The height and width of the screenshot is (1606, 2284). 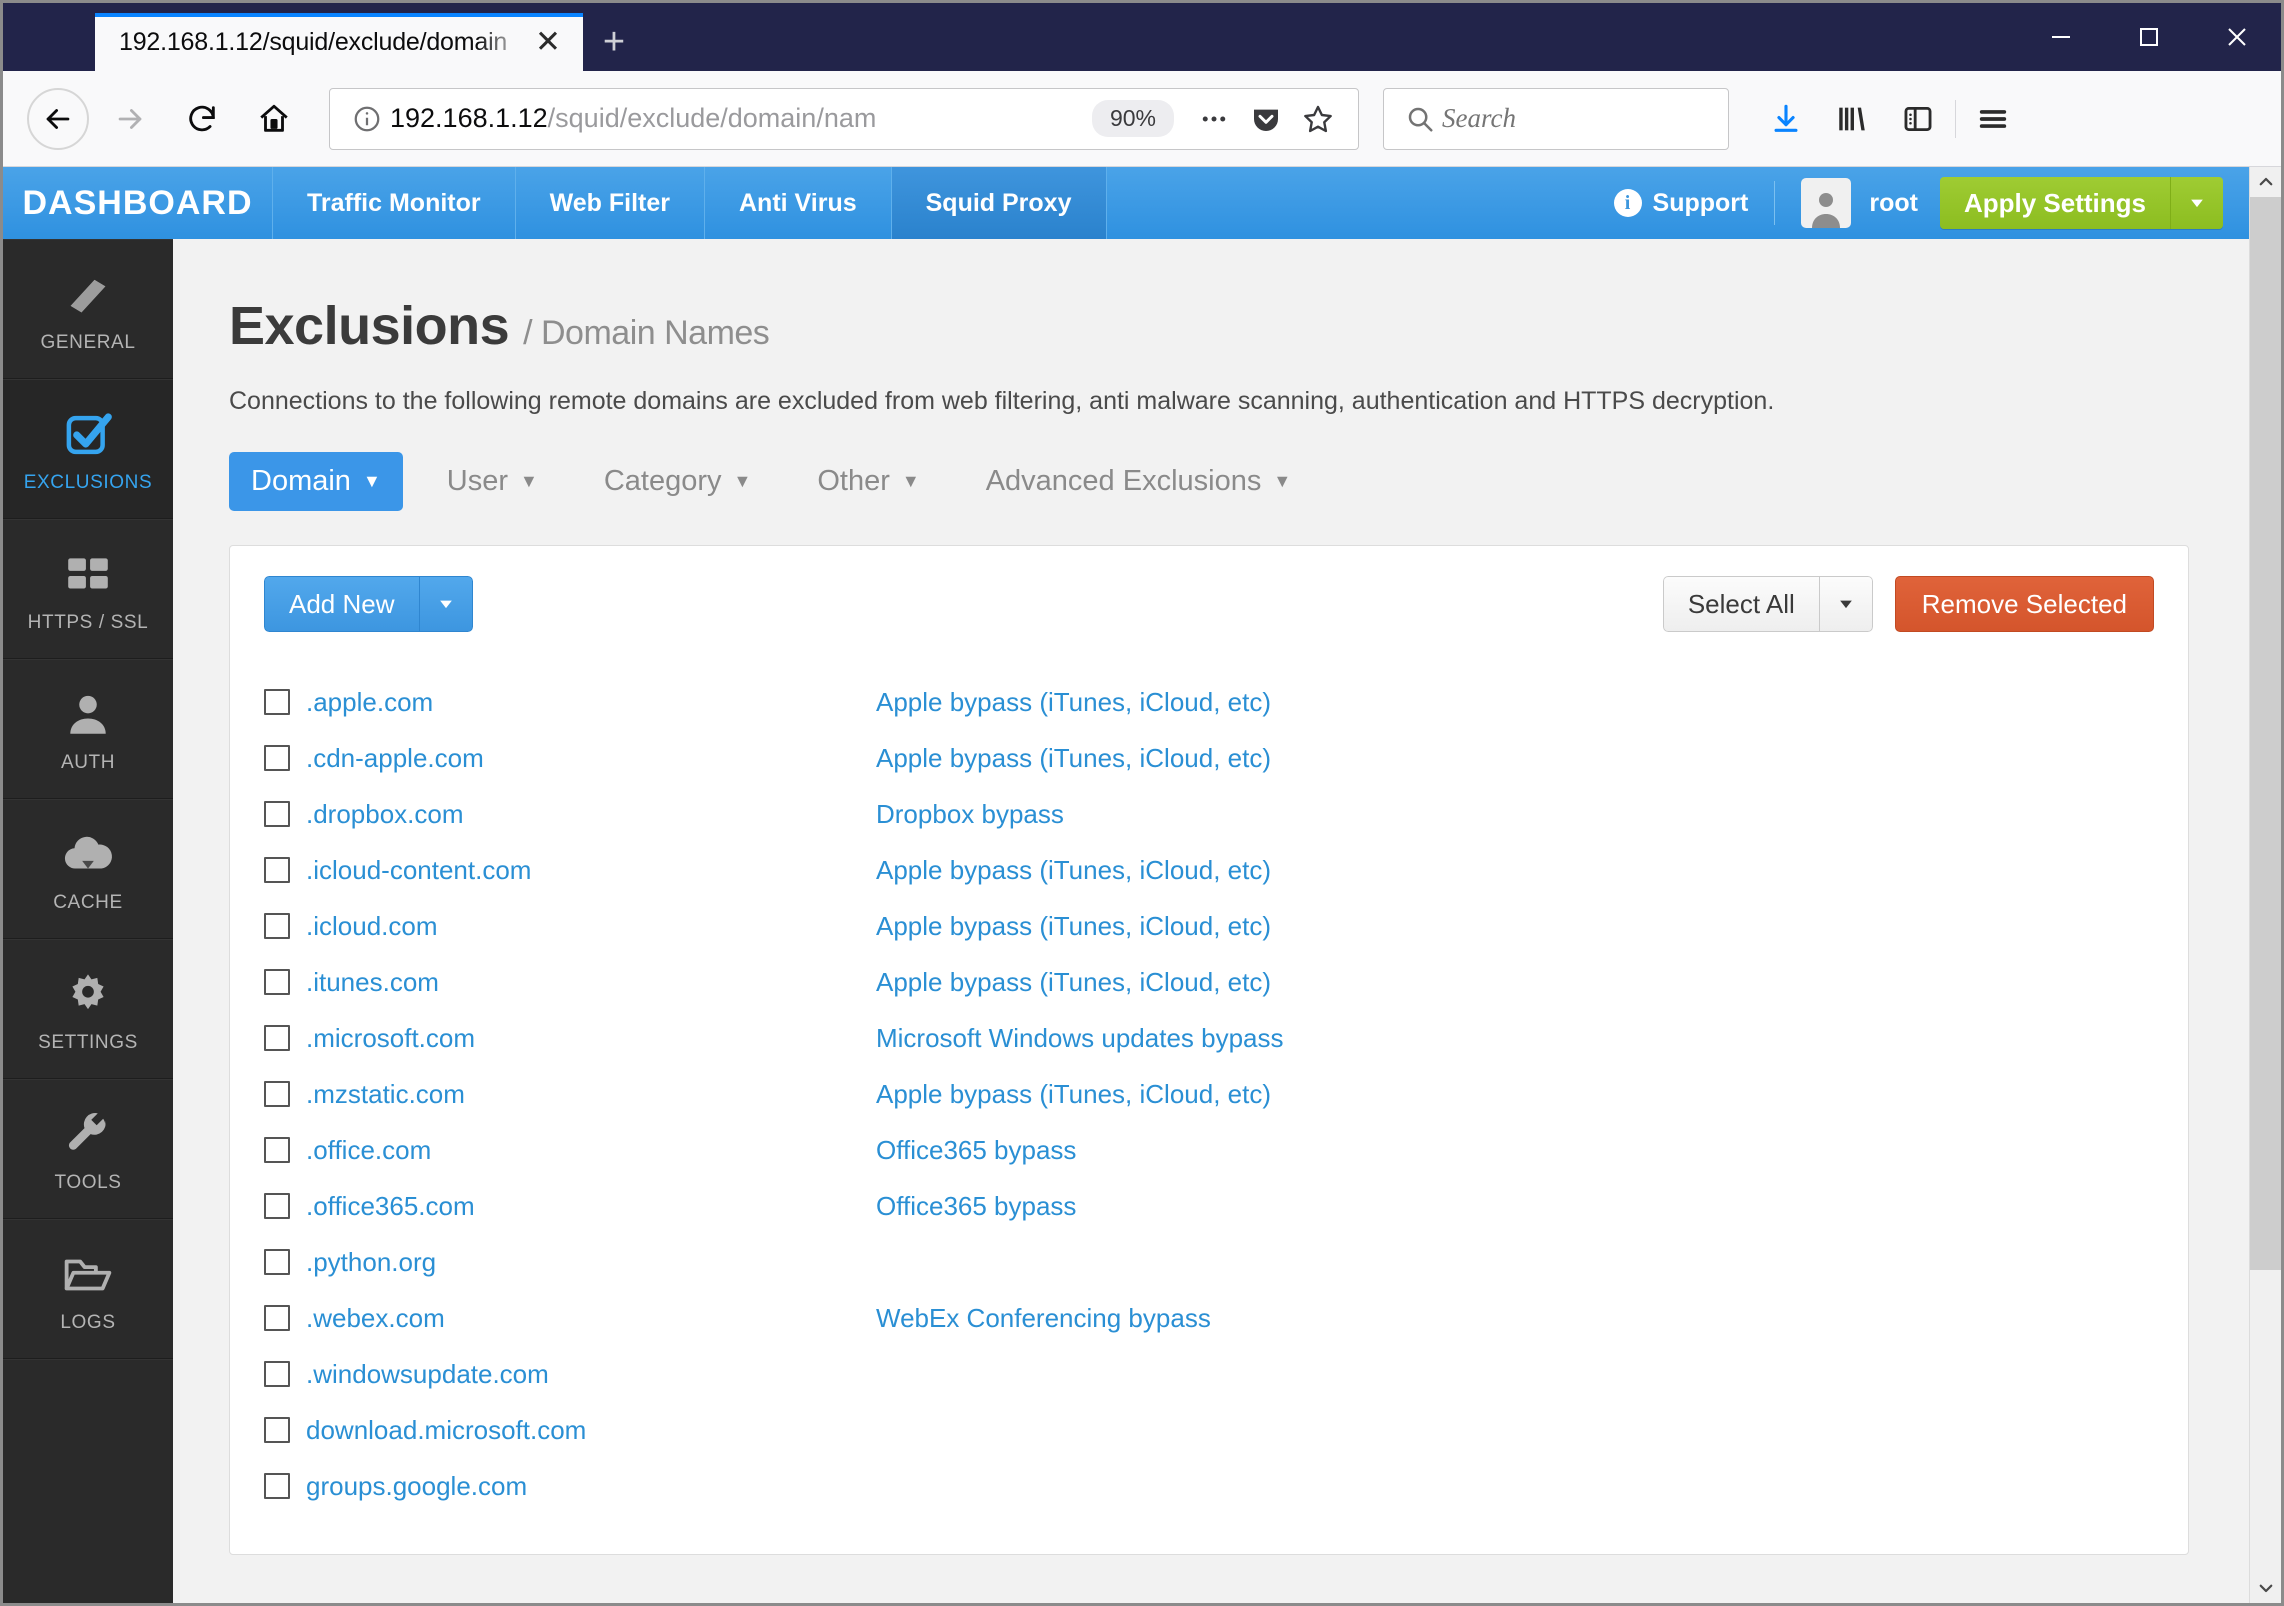 What do you see at coordinates (2265, 1588) in the screenshot?
I see `scroll-down-icon` at bounding box center [2265, 1588].